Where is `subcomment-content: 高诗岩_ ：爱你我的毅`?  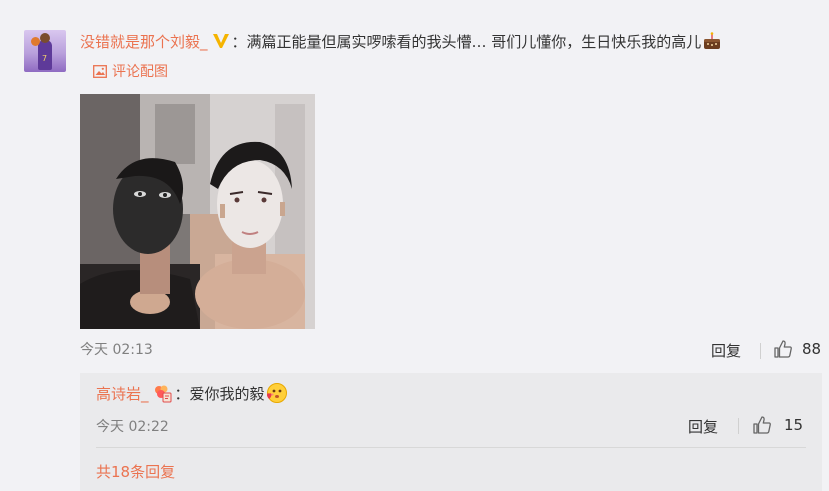 subcomment-content: 高诗岩_ ：爱你我的毅 is located at coordinates (191, 394).